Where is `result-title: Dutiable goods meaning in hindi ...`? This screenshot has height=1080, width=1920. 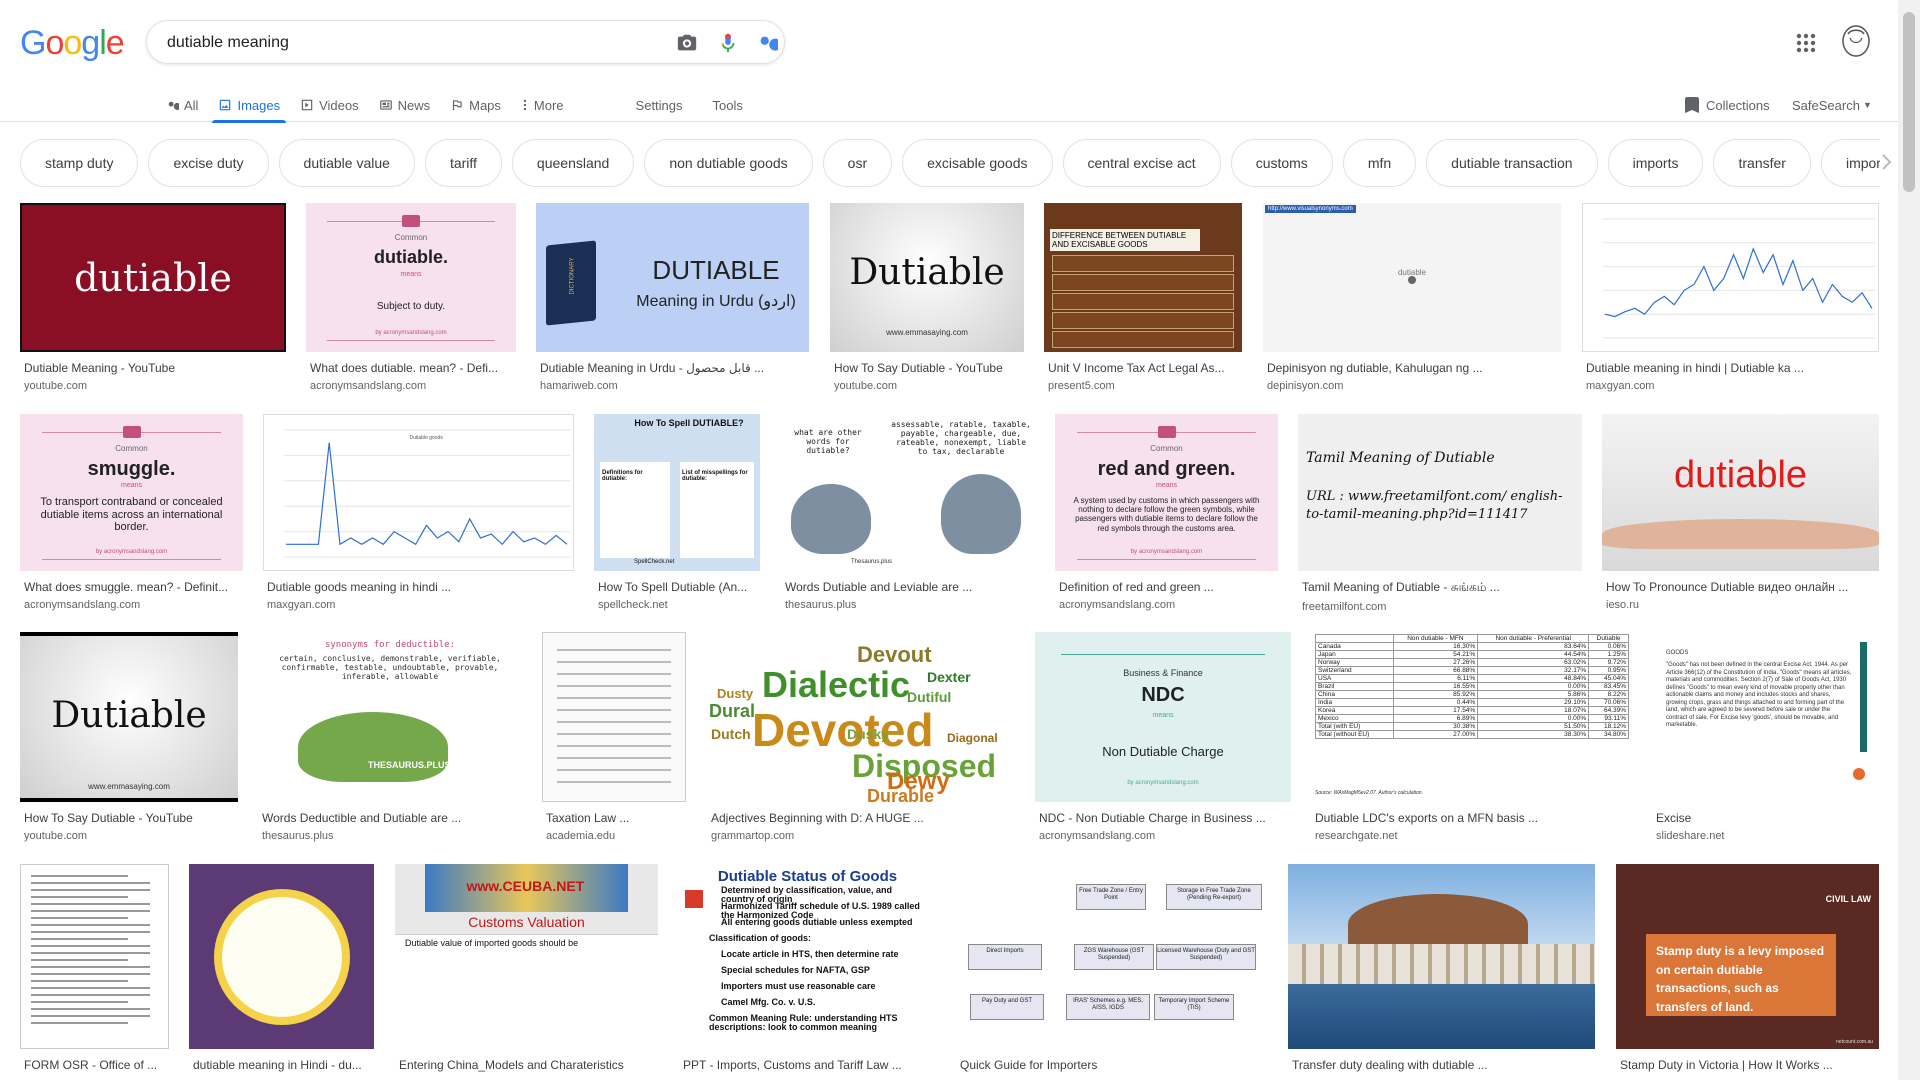
result-title: Dutiable goods meaning in hindi ... is located at coordinates (418, 587).